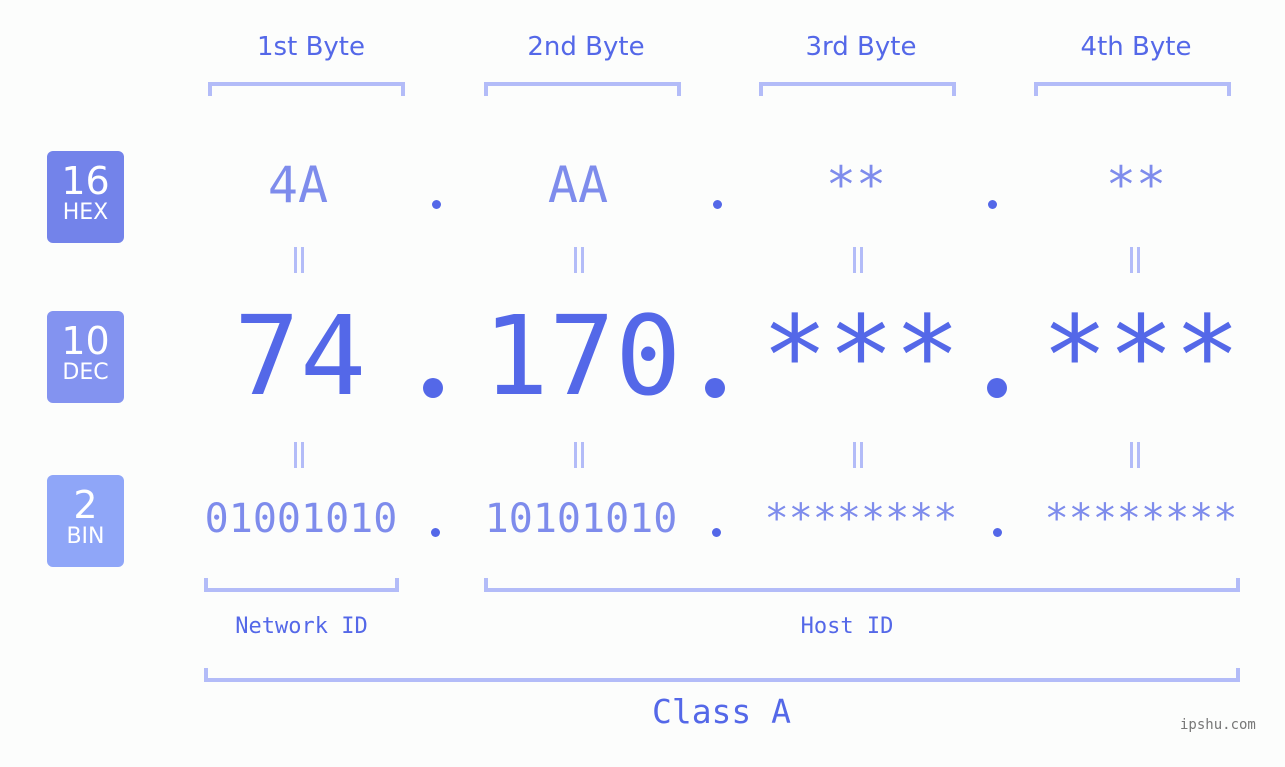 The image size is (1285, 767). What do you see at coordinates (298, 185) in the screenshot?
I see `hex-byte-1: 4A` at bounding box center [298, 185].